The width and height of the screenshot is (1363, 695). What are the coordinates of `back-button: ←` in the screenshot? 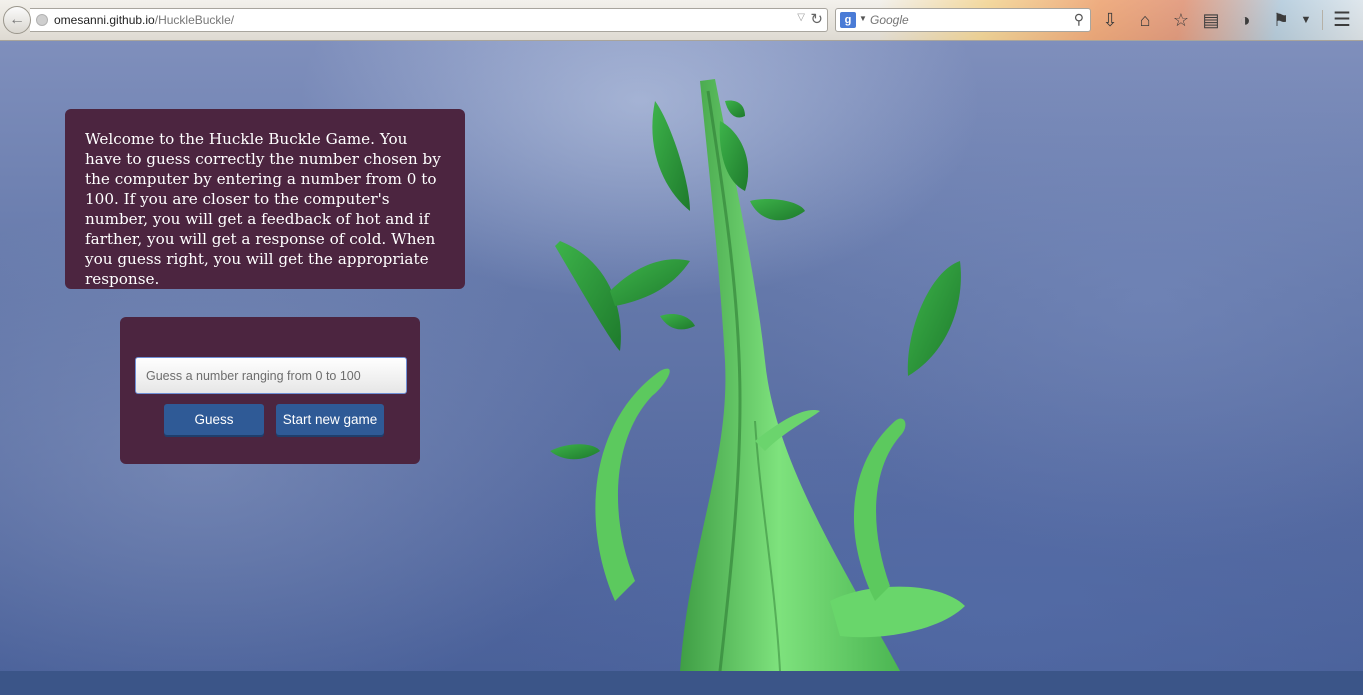 It's located at (17, 20).